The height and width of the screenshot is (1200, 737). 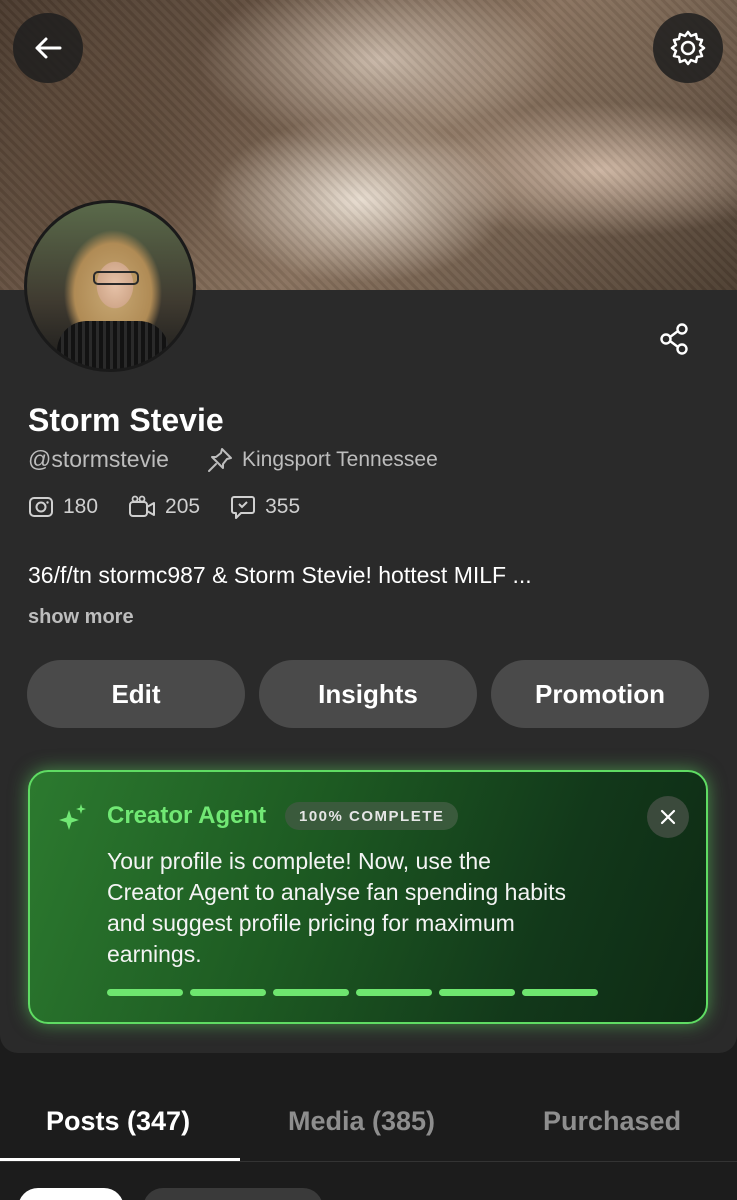 I want to click on settings-button, so click(x=688, y=48).